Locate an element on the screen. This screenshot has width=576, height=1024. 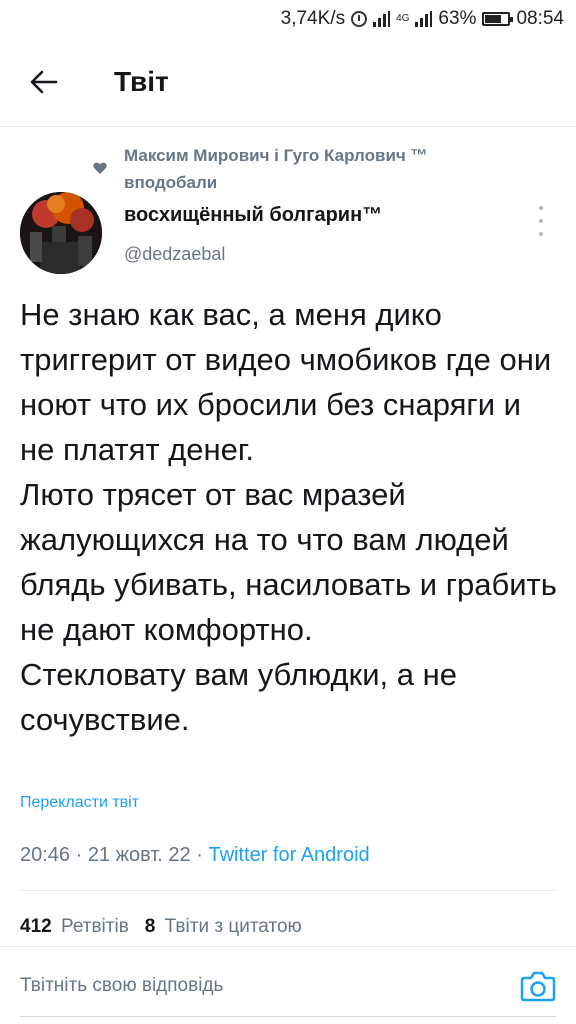
top-app-bar: Твіт is located at coordinates (288, 82).